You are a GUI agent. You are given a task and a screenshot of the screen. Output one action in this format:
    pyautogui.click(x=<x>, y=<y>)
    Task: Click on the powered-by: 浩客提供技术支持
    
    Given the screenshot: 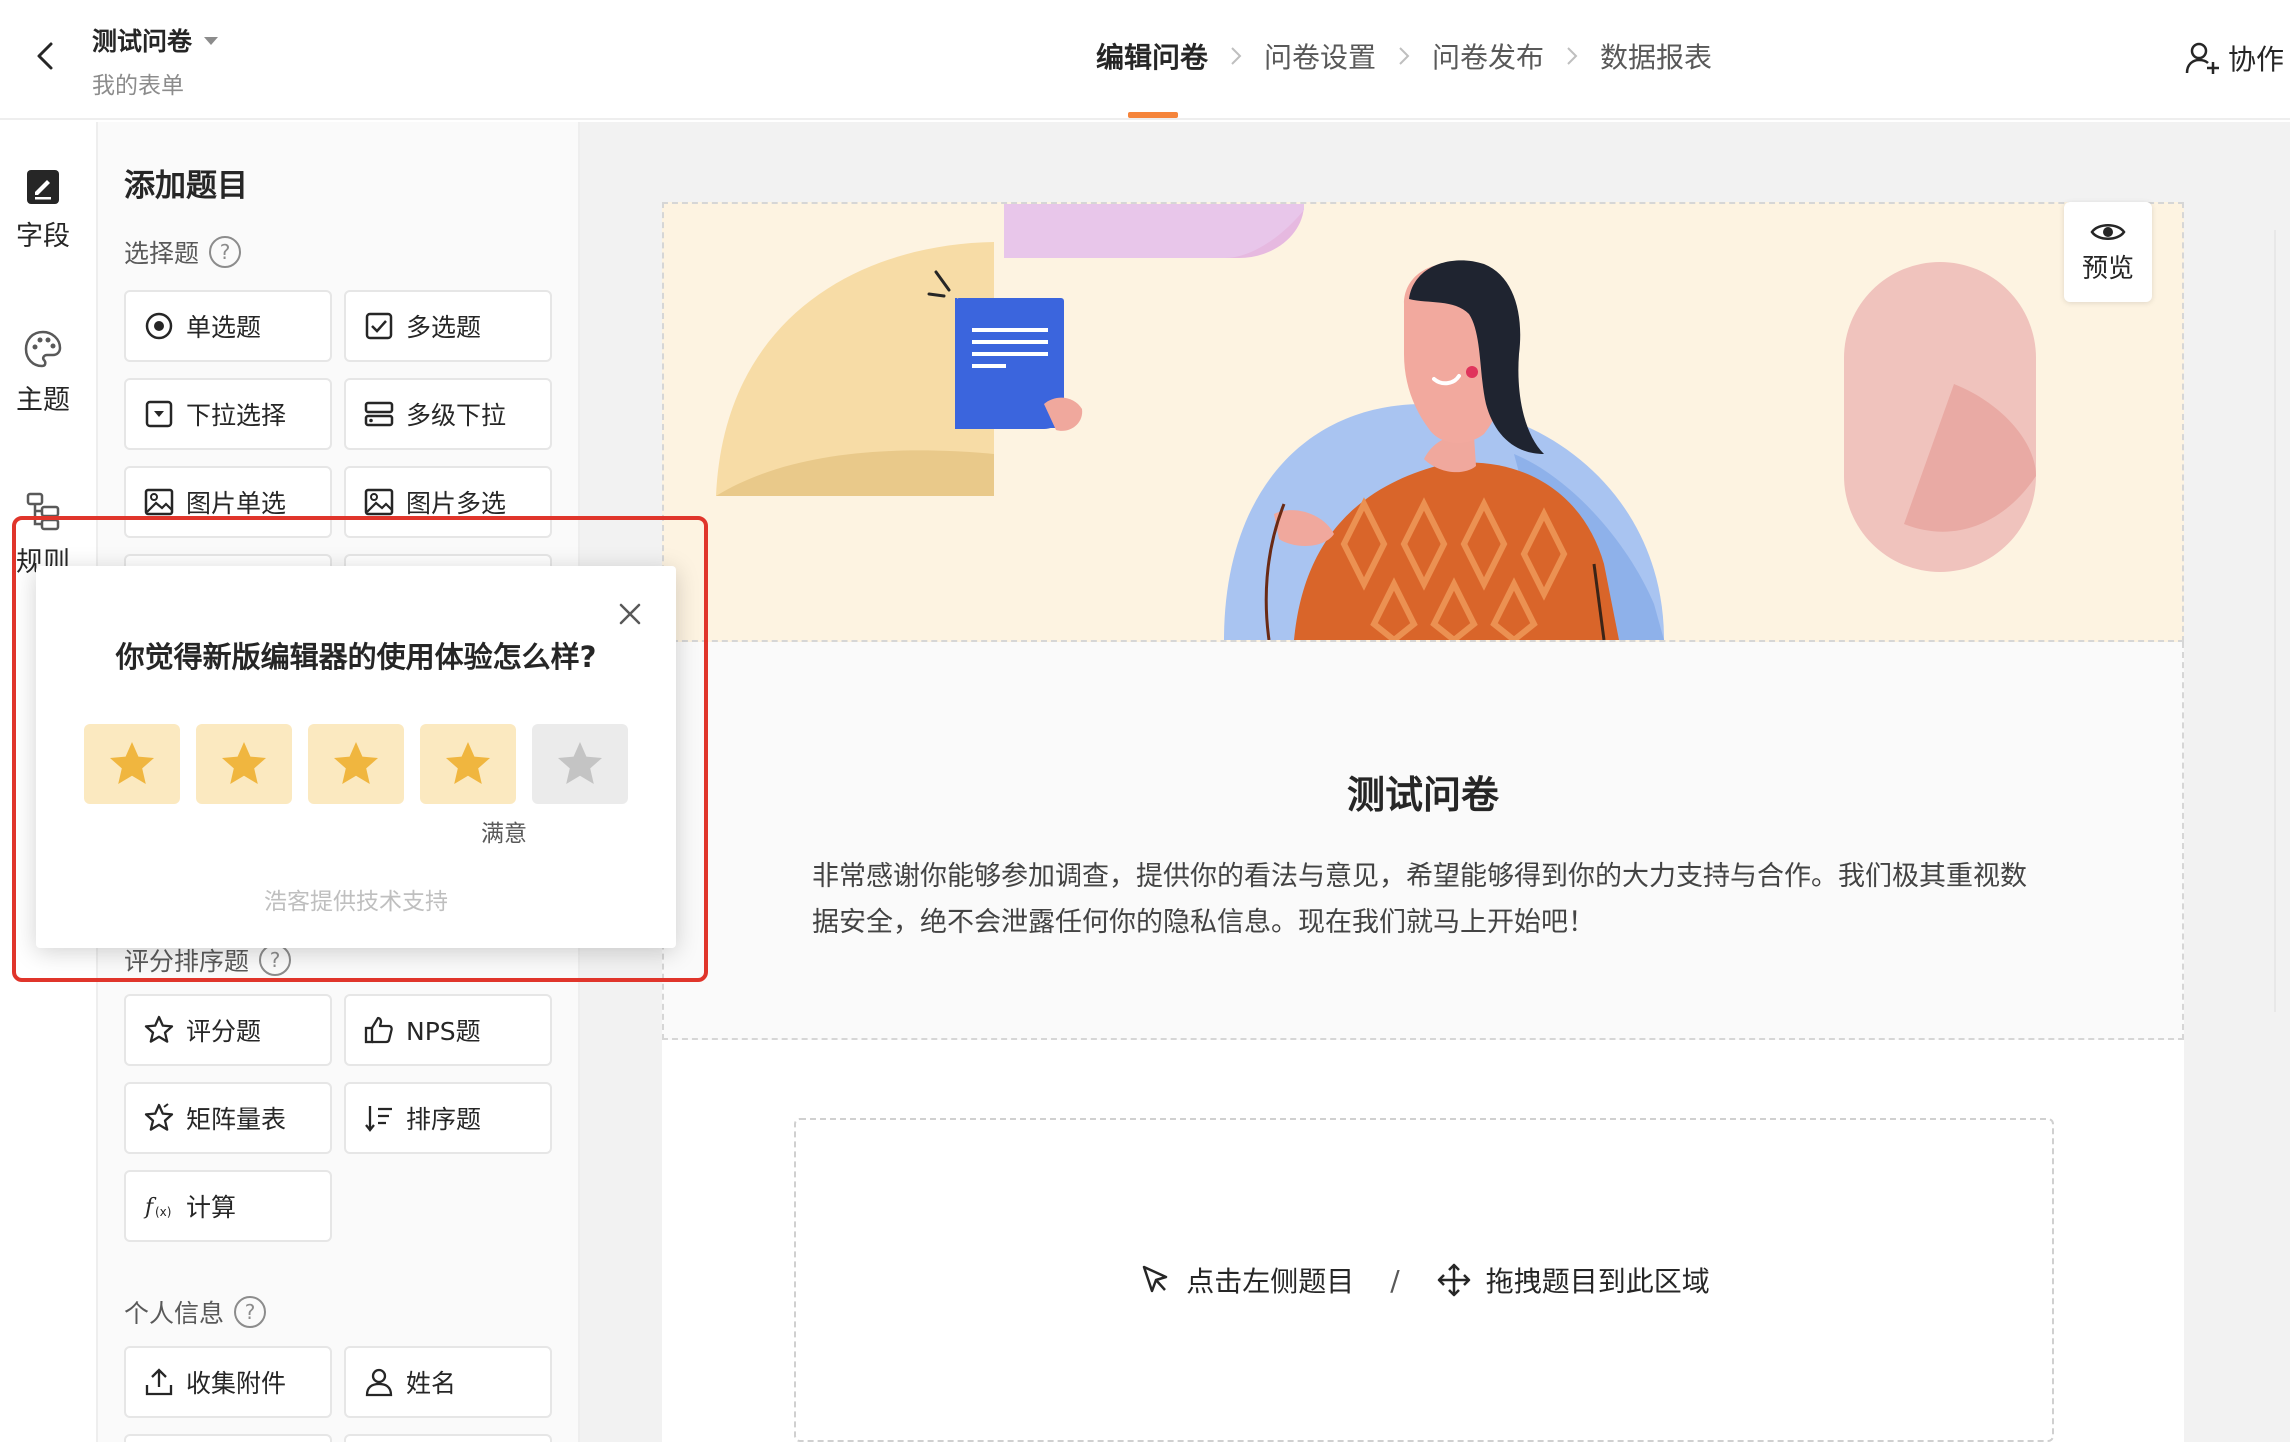 What is the action you would take?
    pyautogui.click(x=356, y=902)
    